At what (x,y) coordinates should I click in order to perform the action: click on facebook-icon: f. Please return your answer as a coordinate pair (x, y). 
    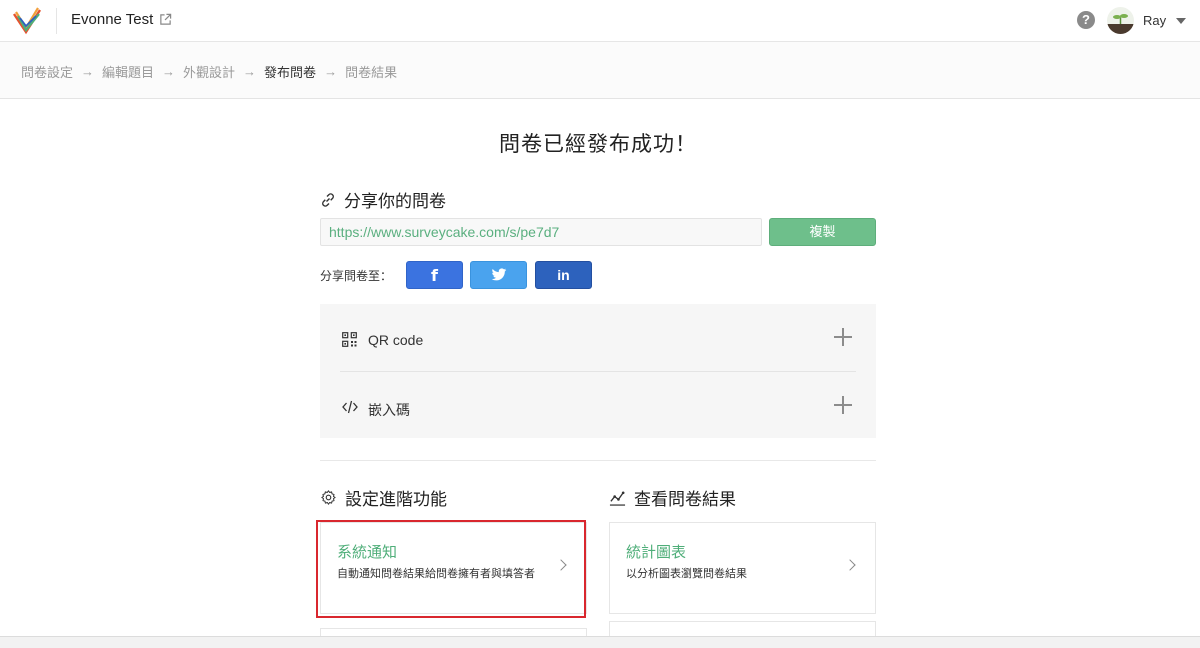
    Looking at the image, I should click on (434, 275).